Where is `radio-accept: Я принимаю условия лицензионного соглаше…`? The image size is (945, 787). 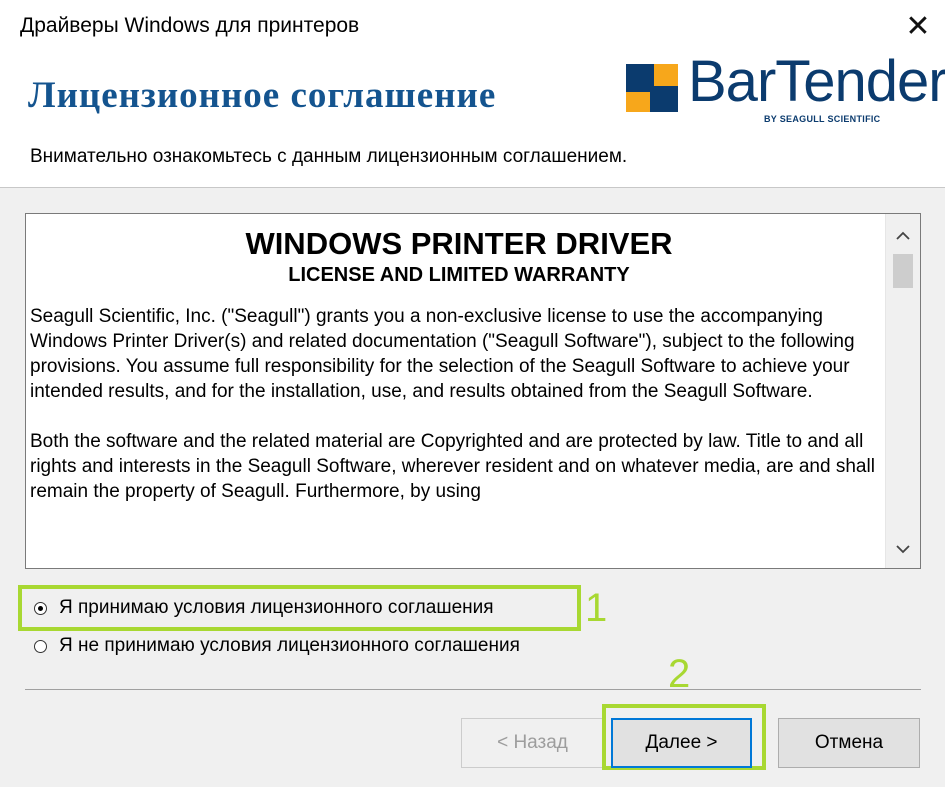
radio-accept: Я принимаю условия лицензионного соглаше… is located at coordinates (264, 608).